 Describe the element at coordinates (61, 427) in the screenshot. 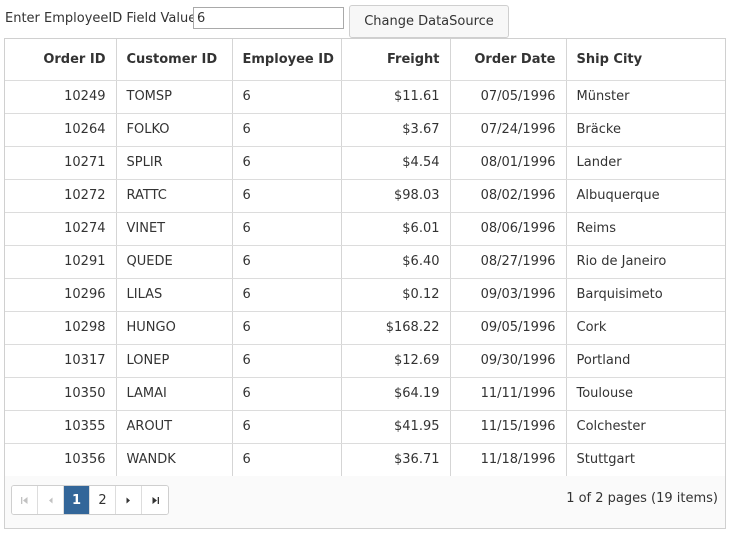

I see `cell-order-id: 10355` at that location.